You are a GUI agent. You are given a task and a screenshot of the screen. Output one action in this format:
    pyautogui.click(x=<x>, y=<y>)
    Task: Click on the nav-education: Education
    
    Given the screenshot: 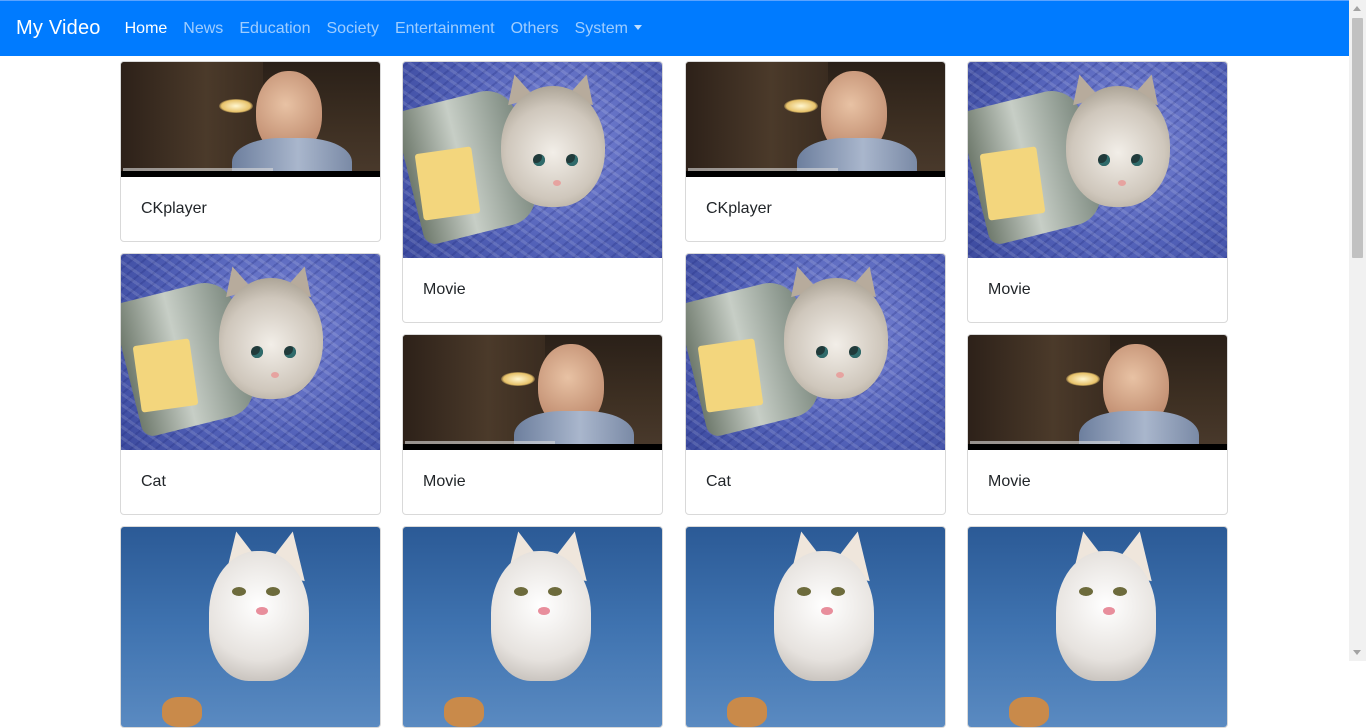 What is the action you would take?
    pyautogui.click(x=274, y=29)
    